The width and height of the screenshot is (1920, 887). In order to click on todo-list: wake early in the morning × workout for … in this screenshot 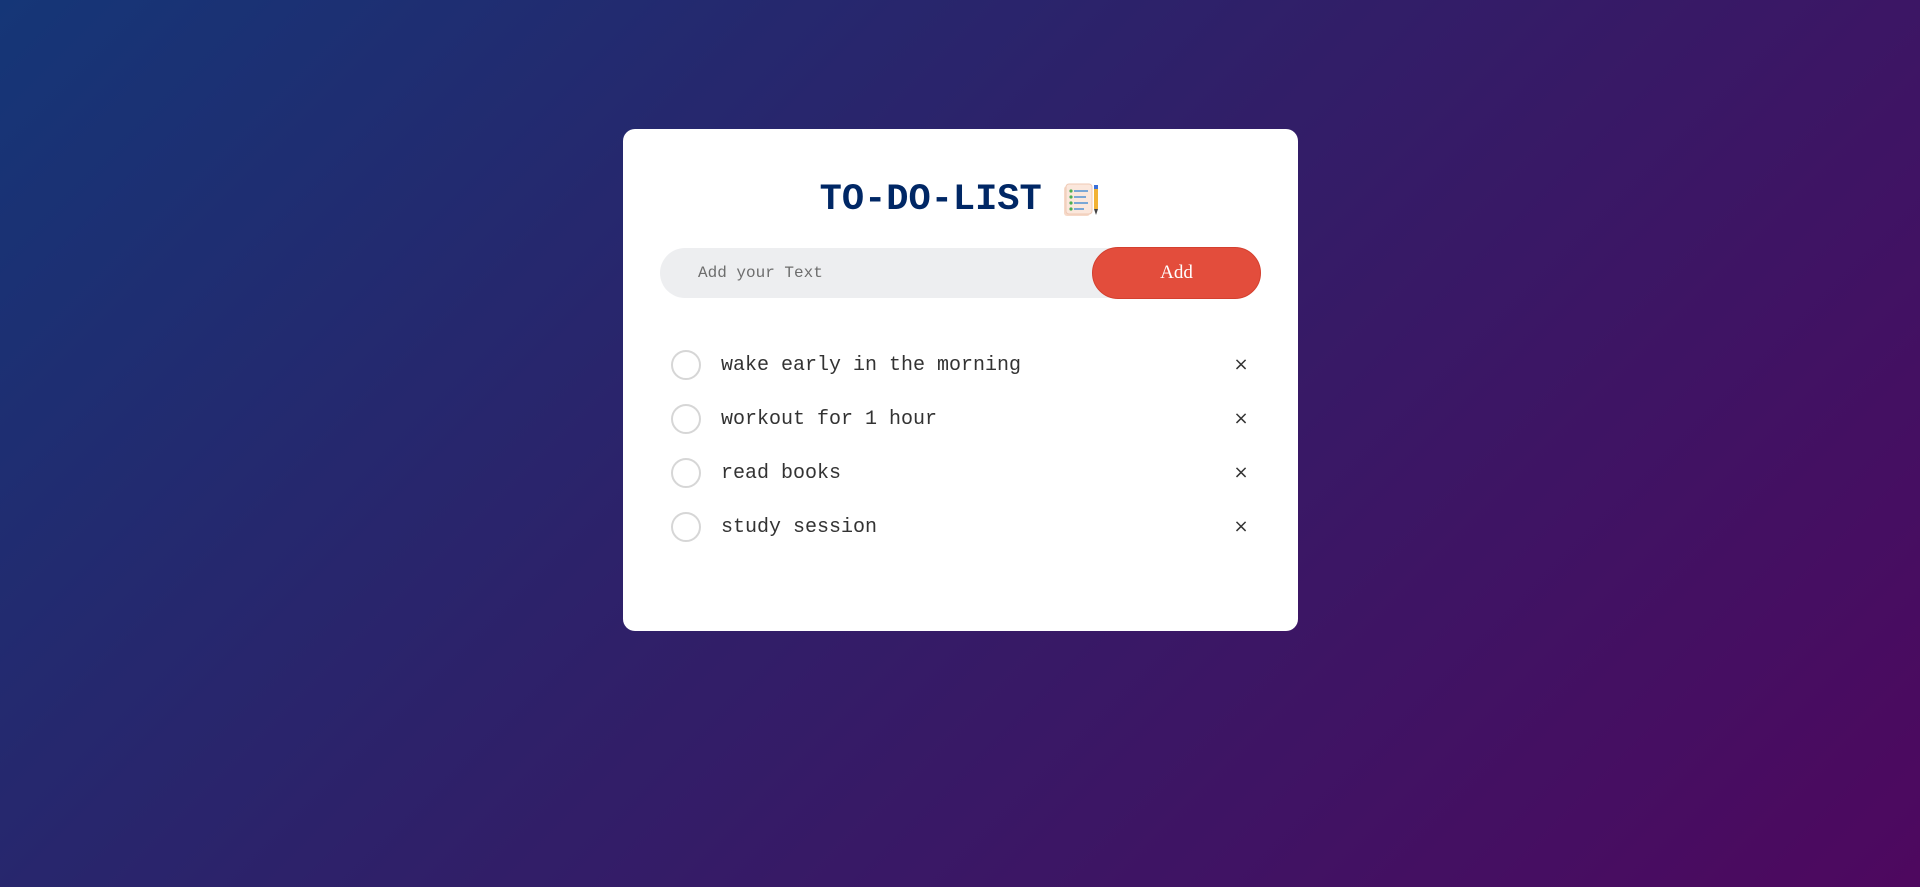, I will do `click(971, 446)`.